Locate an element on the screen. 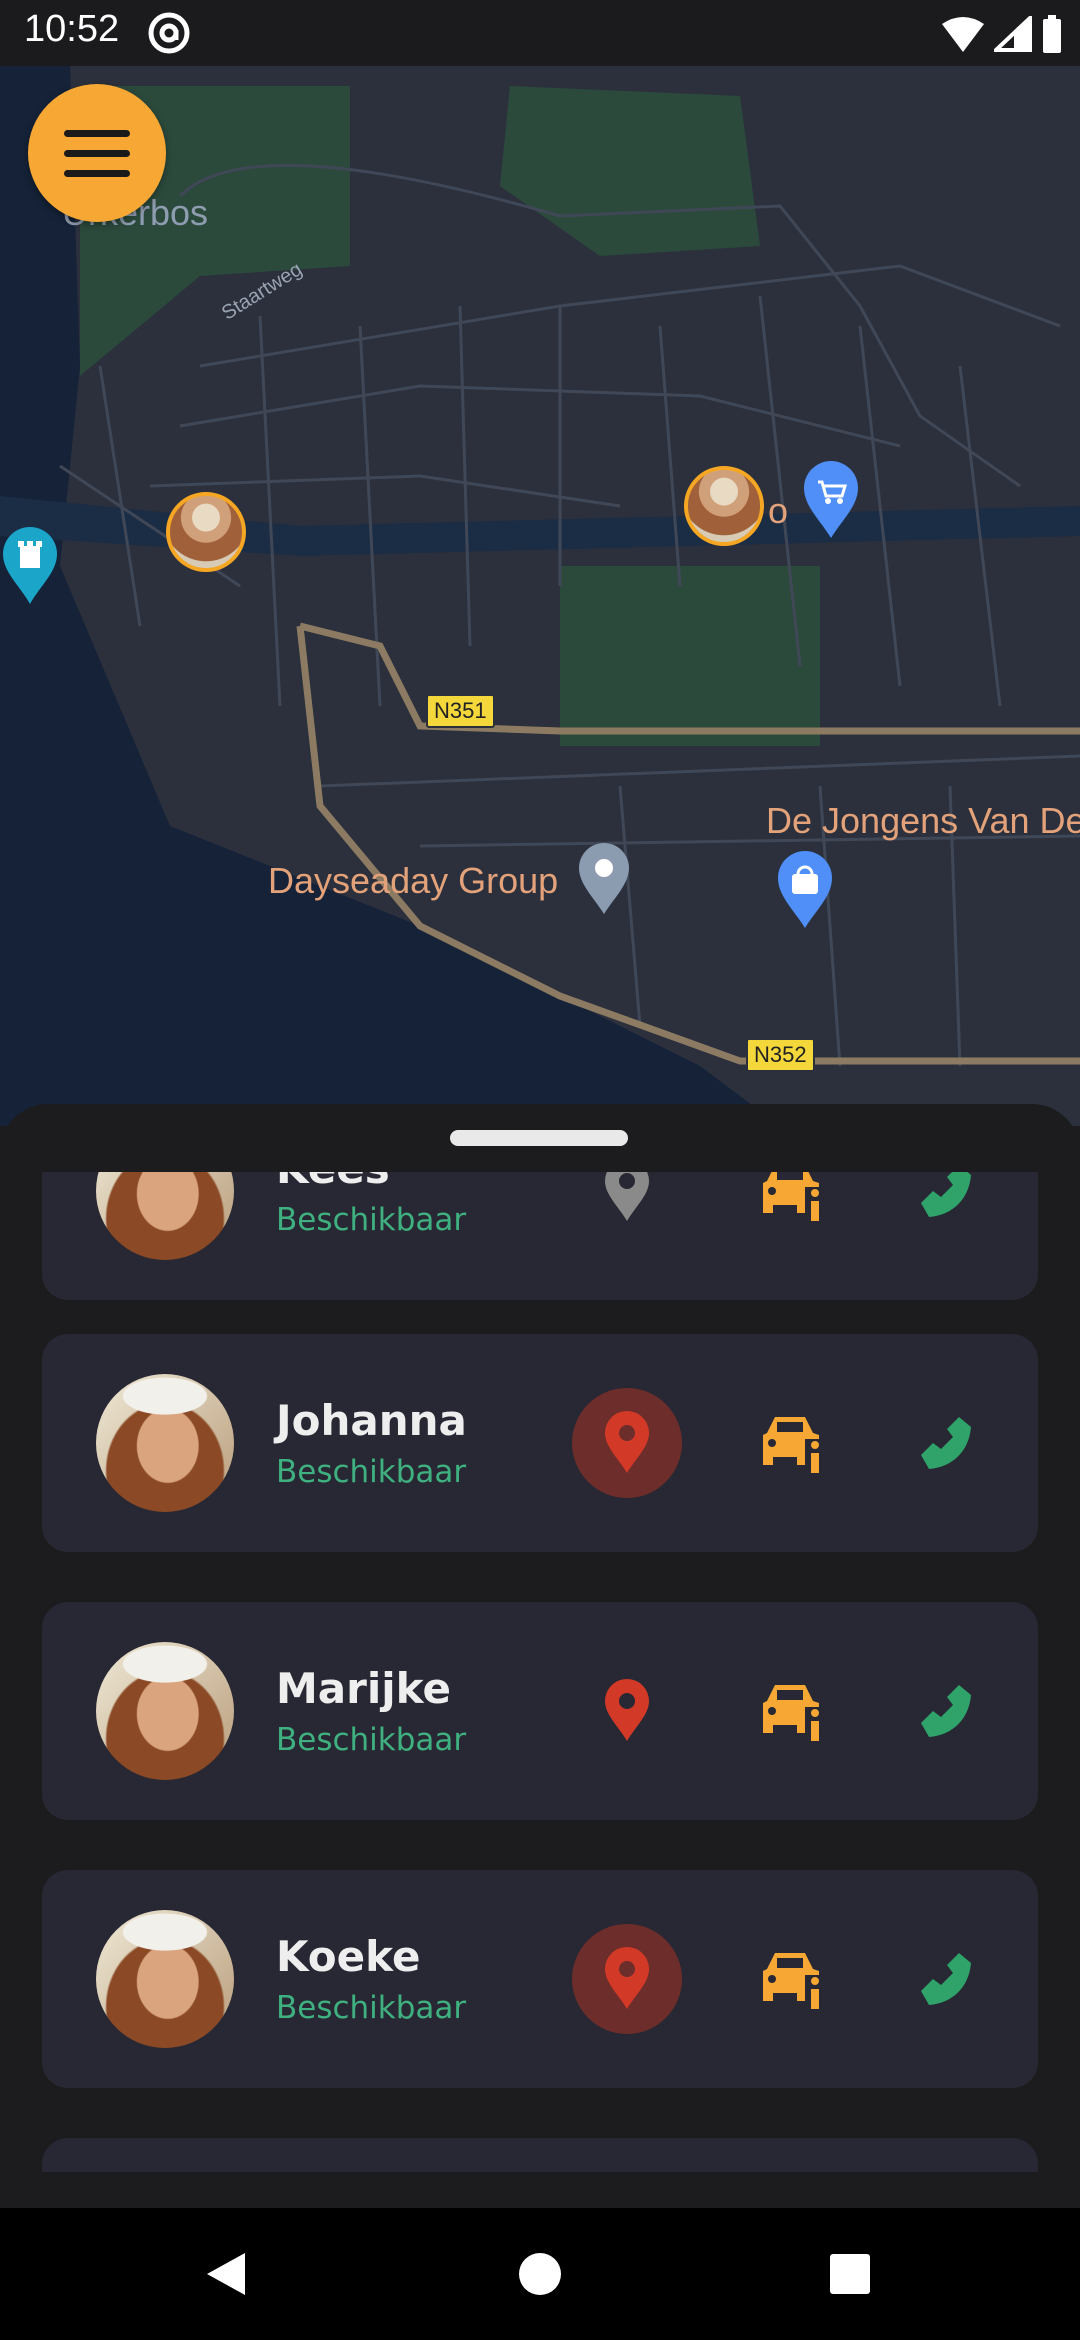 The image size is (1080, 2340). back-button is located at coordinates (226, 2274).